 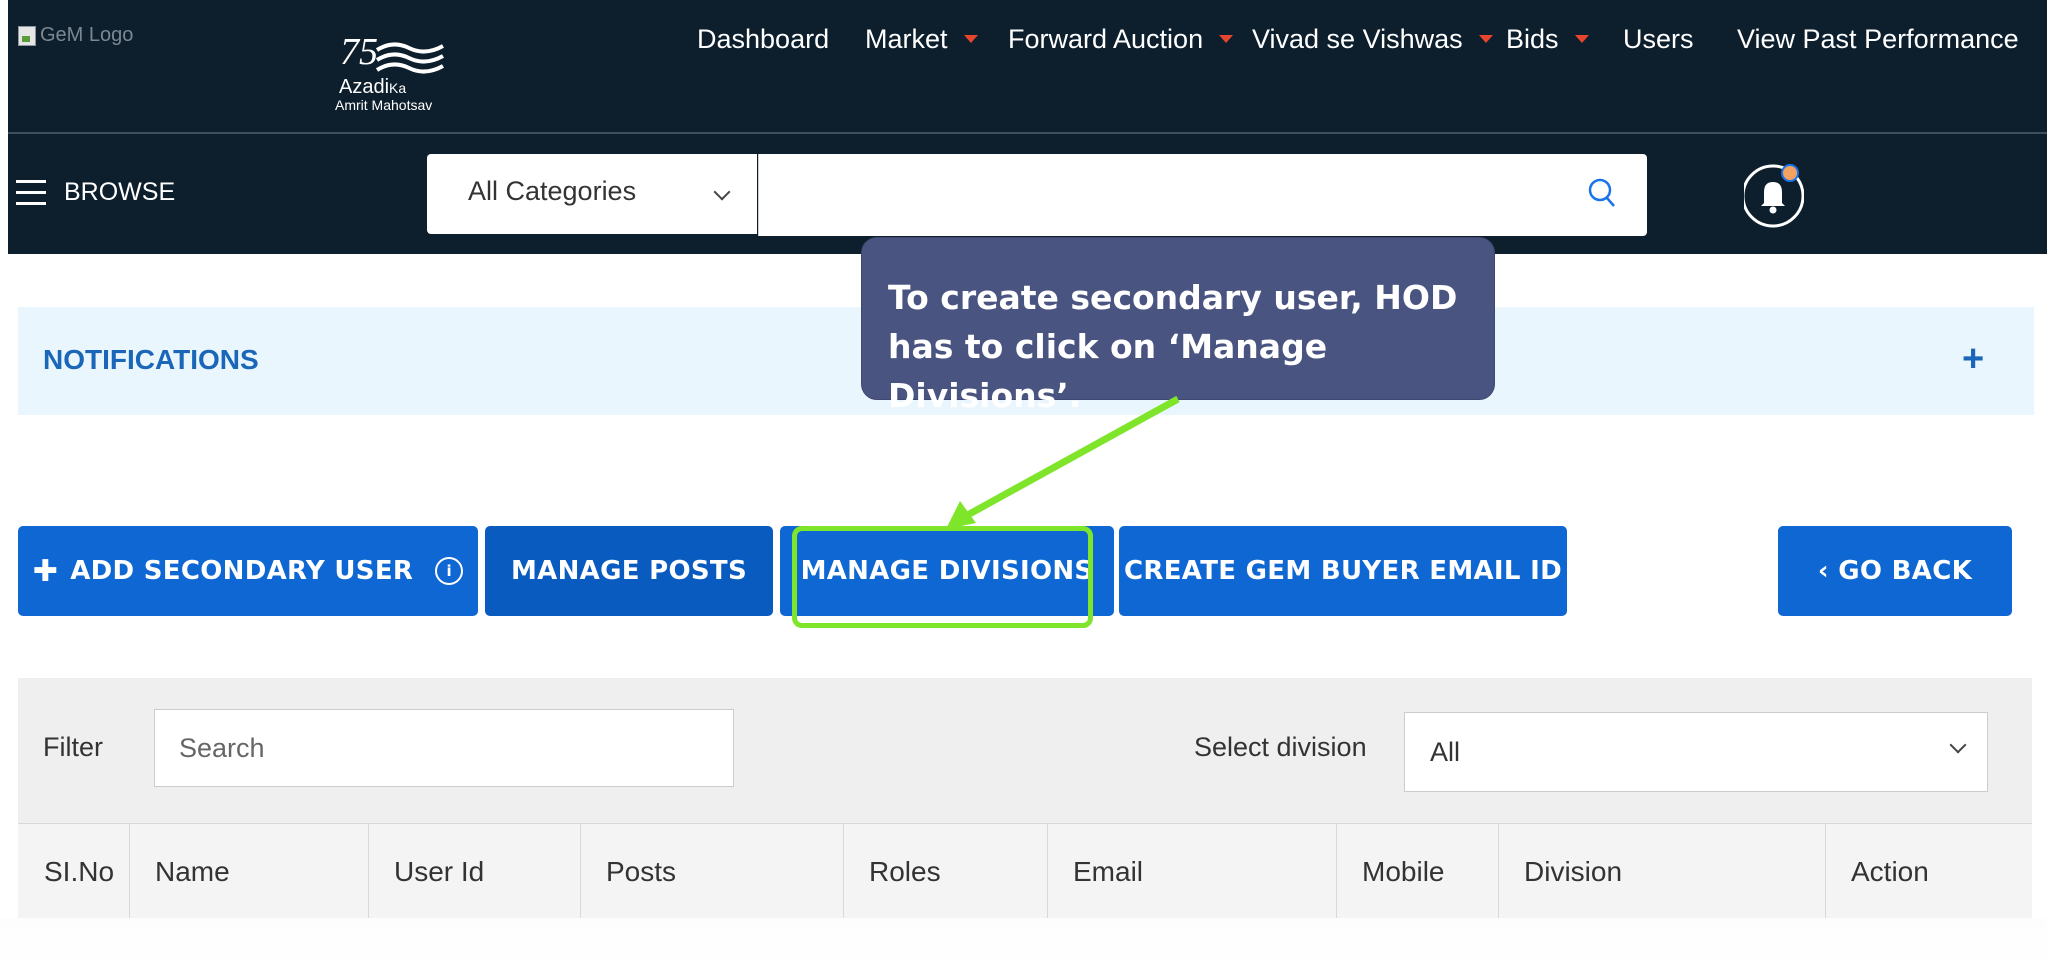 What do you see at coordinates (629, 571) in the screenshot?
I see `manage-posts-button: MANAGE POSTS` at bounding box center [629, 571].